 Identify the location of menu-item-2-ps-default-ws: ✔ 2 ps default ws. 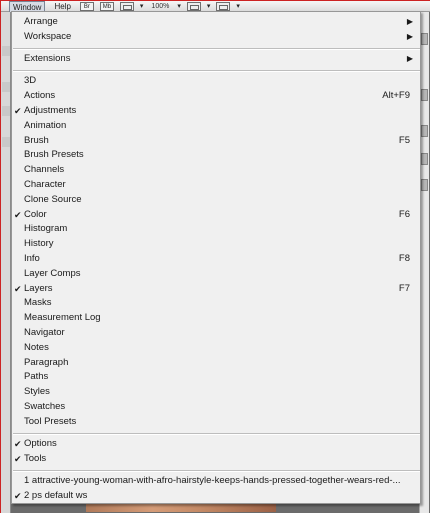
(216, 496).